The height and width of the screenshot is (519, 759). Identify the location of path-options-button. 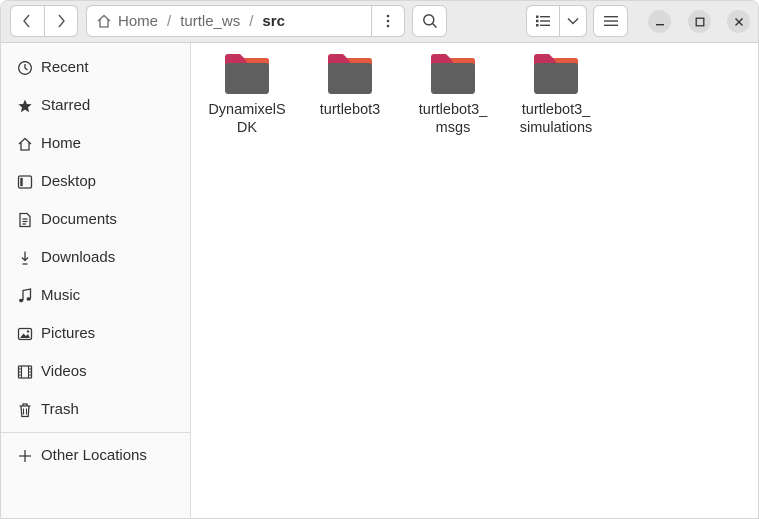
(387, 21).